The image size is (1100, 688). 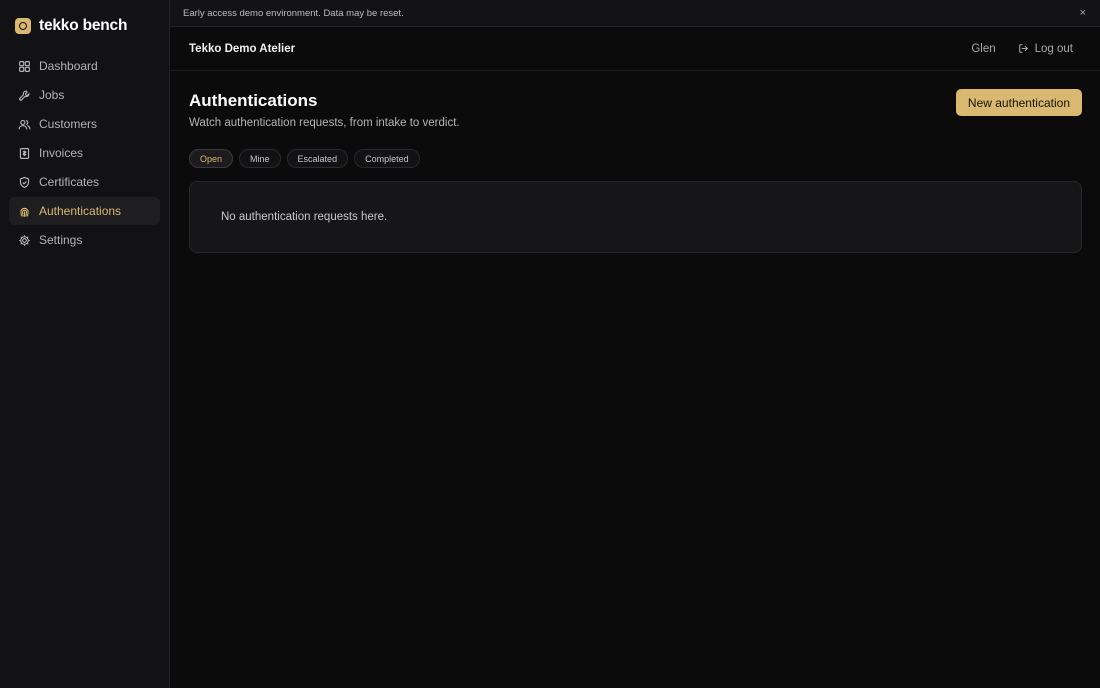 What do you see at coordinates (24, 66) in the screenshot?
I see `grid-icon` at bounding box center [24, 66].